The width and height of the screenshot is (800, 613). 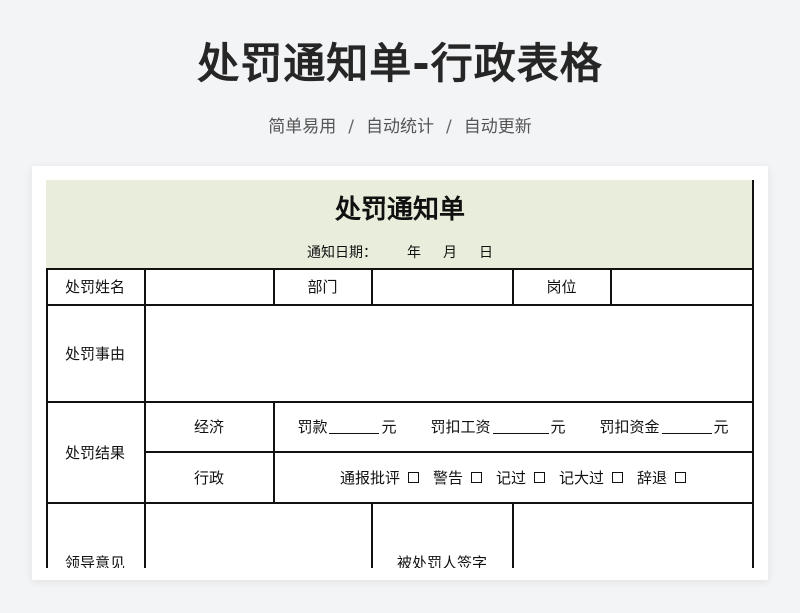 I want to click on admin-penalty-options: 通报批评 警告 记过 记大过 辞退, so click(x=513, y=477).